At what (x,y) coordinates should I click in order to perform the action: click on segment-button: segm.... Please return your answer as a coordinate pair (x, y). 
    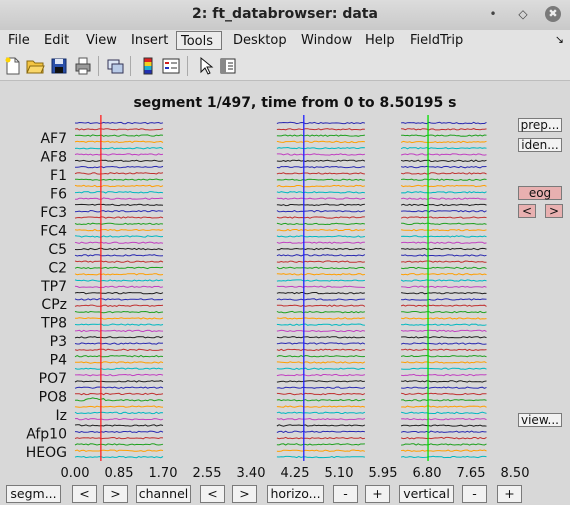
    Looking at the image, I should click on (33, 494).